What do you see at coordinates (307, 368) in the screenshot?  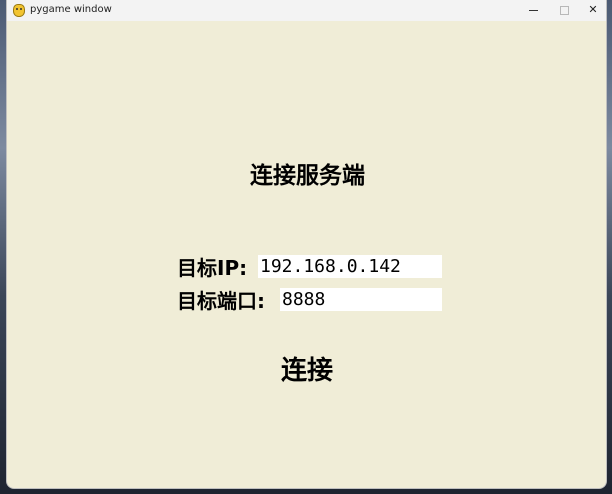 I see `connect-button: 连接` at bounding box center [307, 368].